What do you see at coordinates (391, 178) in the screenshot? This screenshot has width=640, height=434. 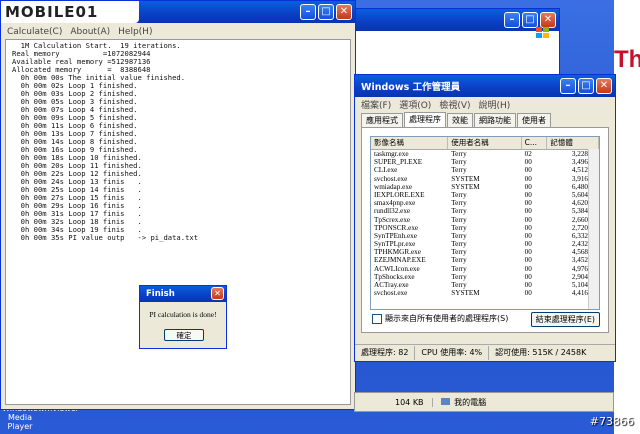 I see `table-cell: svchost.exe` at bounding box center [391, 178].